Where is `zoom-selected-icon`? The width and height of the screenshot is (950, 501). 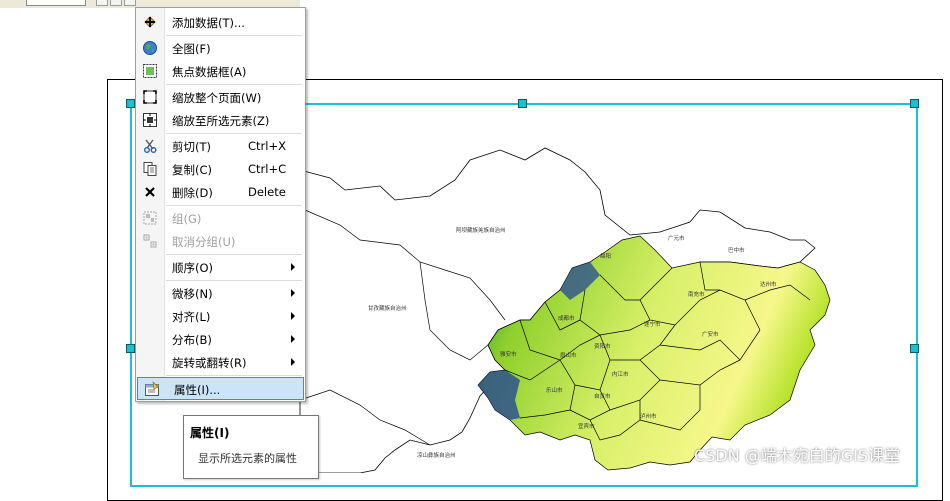 zoom-selected-icon is located at coordinates (150, 120).